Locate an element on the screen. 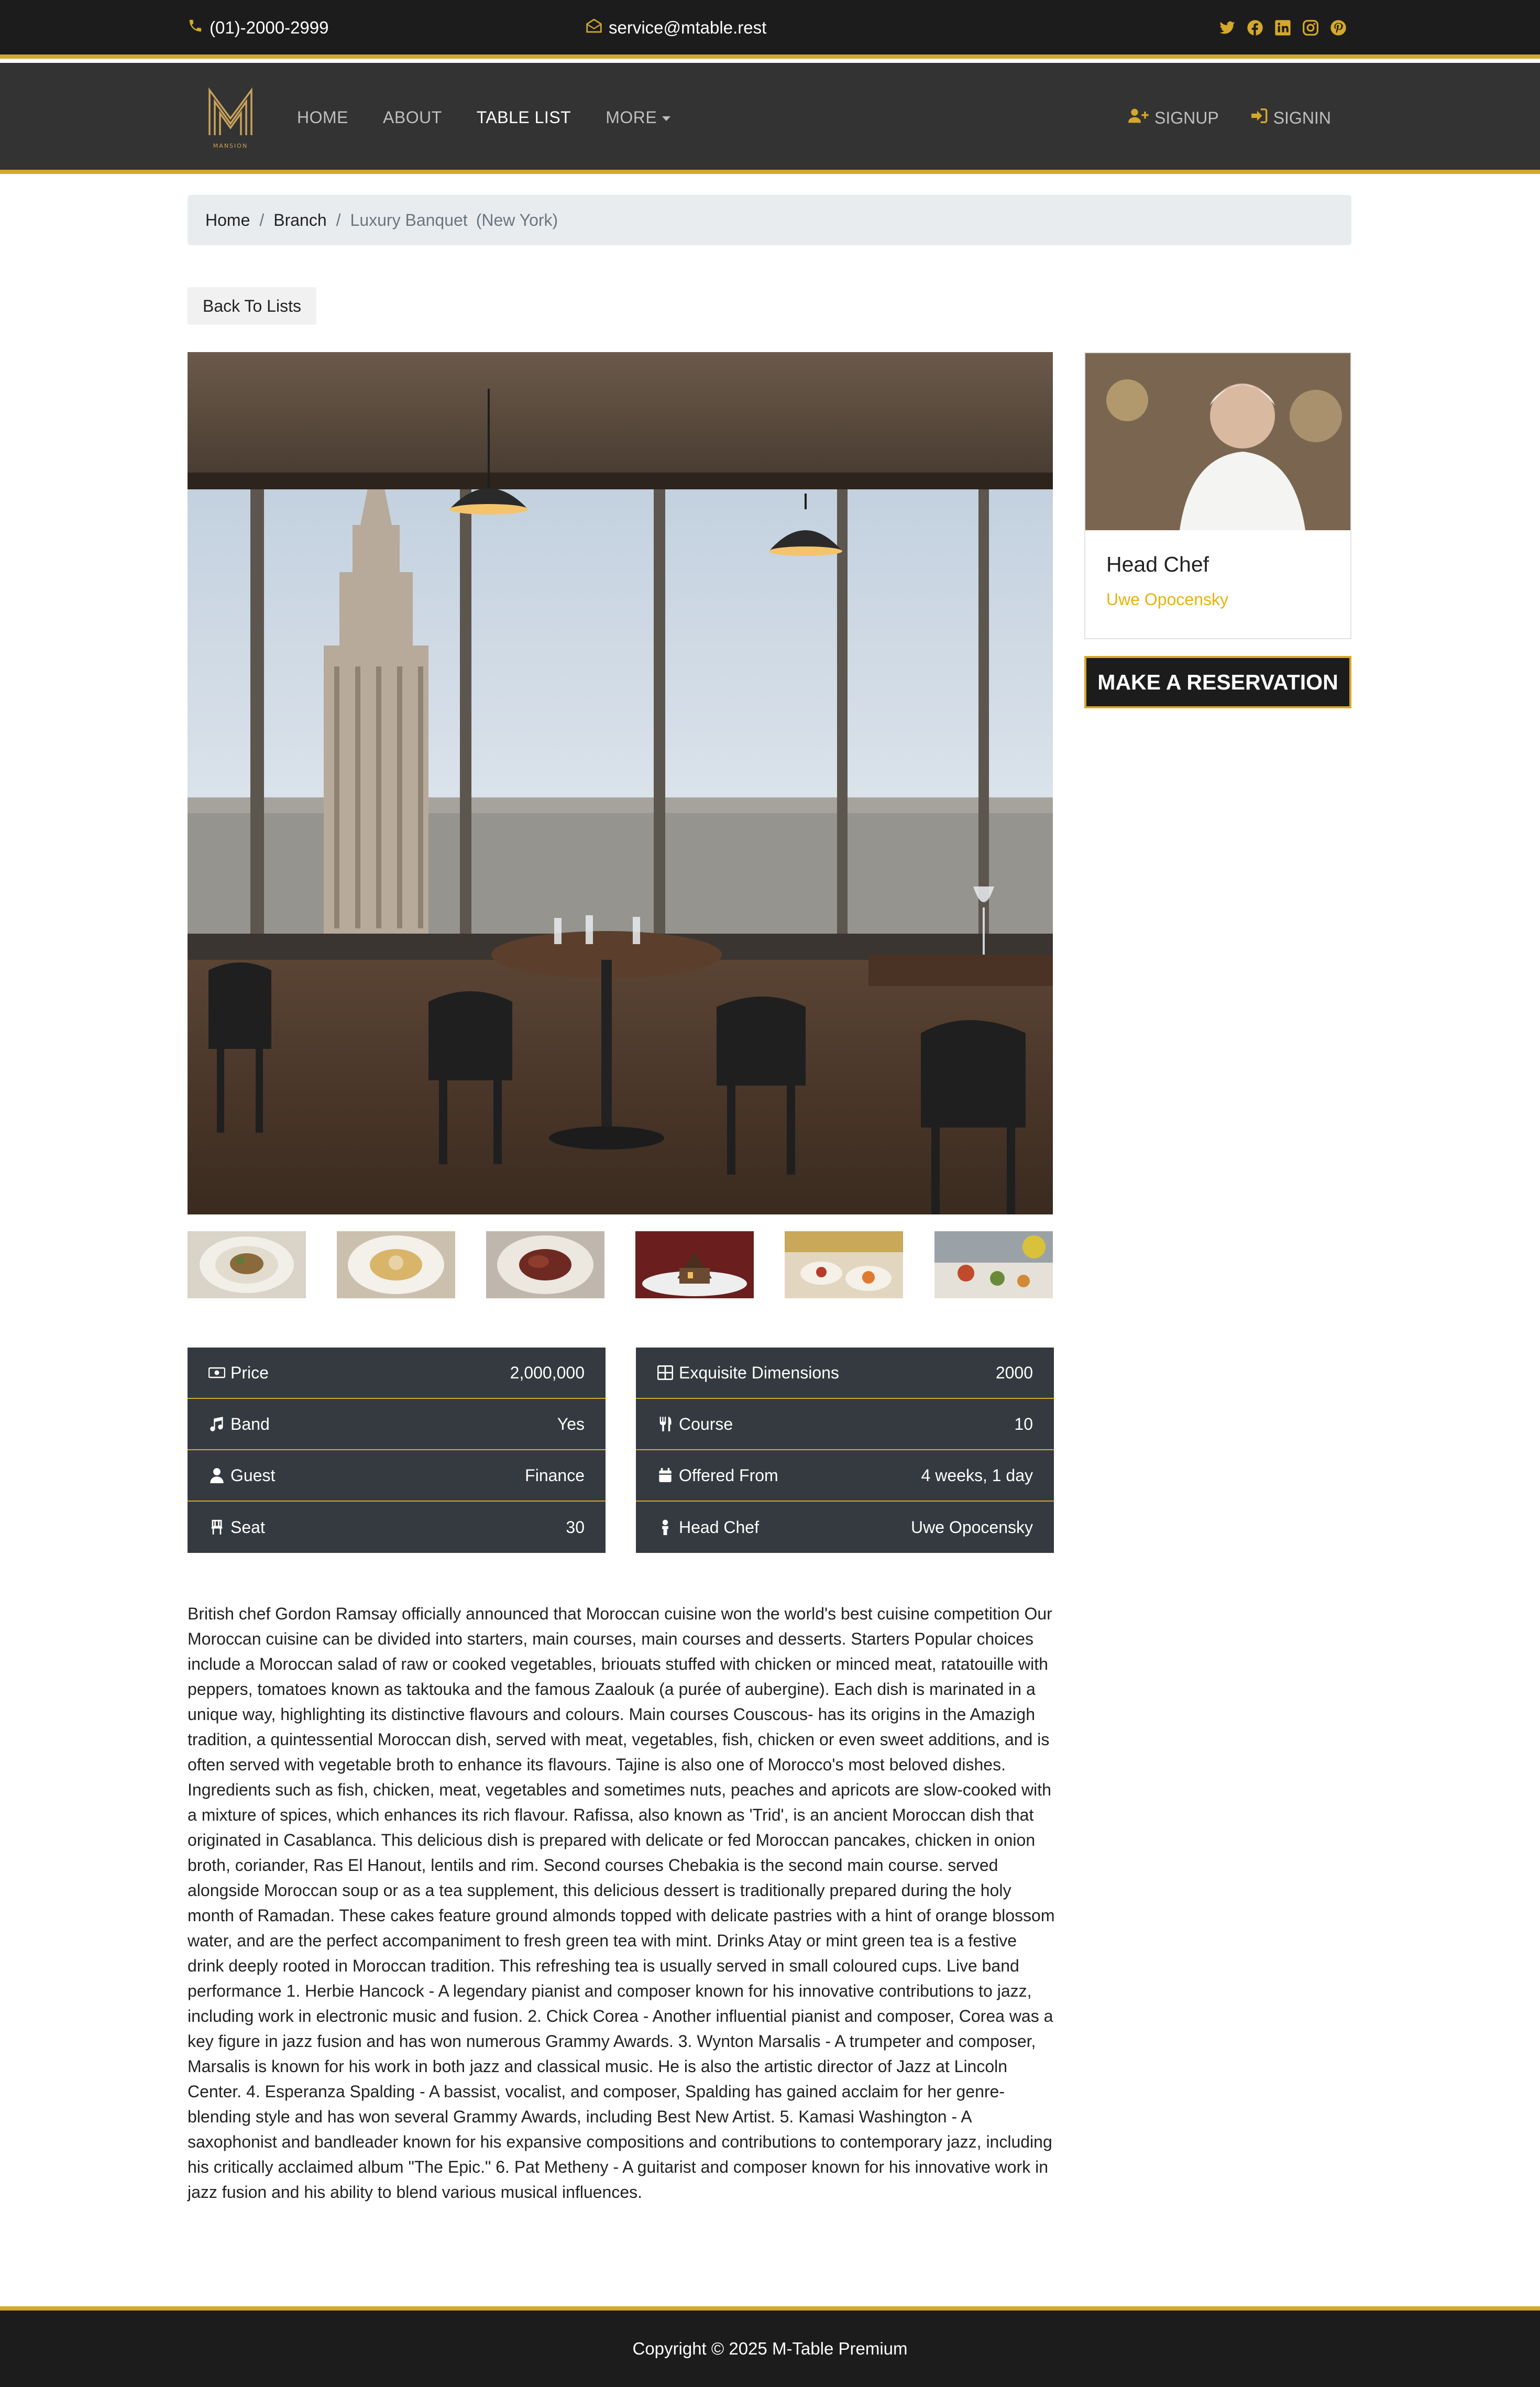 Image resolution: width=1540 pixels, height=2387 pixels. nav-menu: HOME ABOUT TABLE LIST MORE is located at coordinates (484, 117).